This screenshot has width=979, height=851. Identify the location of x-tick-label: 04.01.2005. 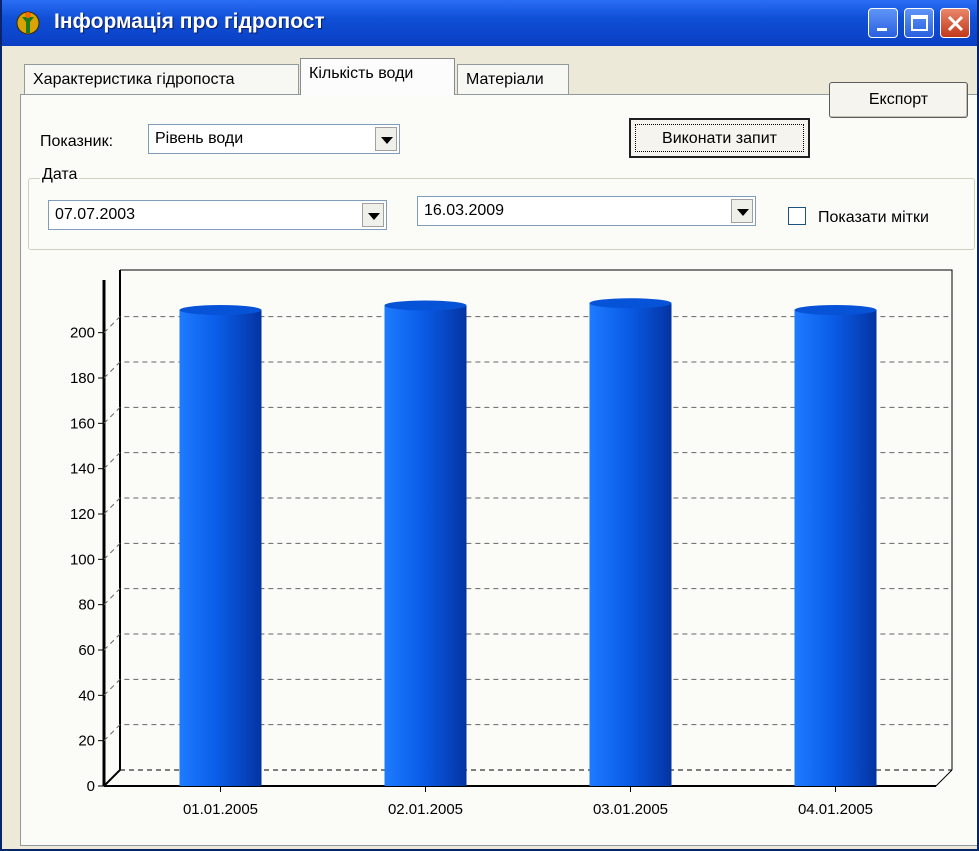
(835, 809).